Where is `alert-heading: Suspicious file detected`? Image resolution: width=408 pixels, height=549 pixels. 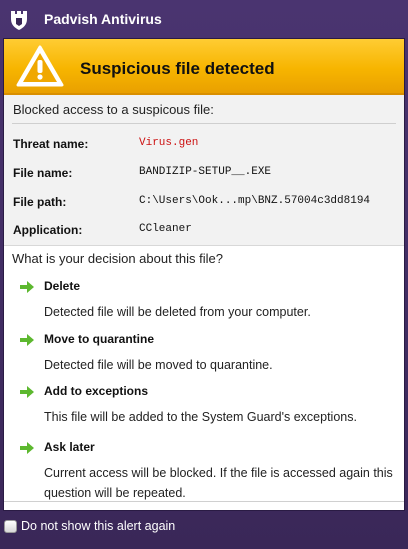
alert-heading: Suspicious file detected is located at coordinates (177, 68).